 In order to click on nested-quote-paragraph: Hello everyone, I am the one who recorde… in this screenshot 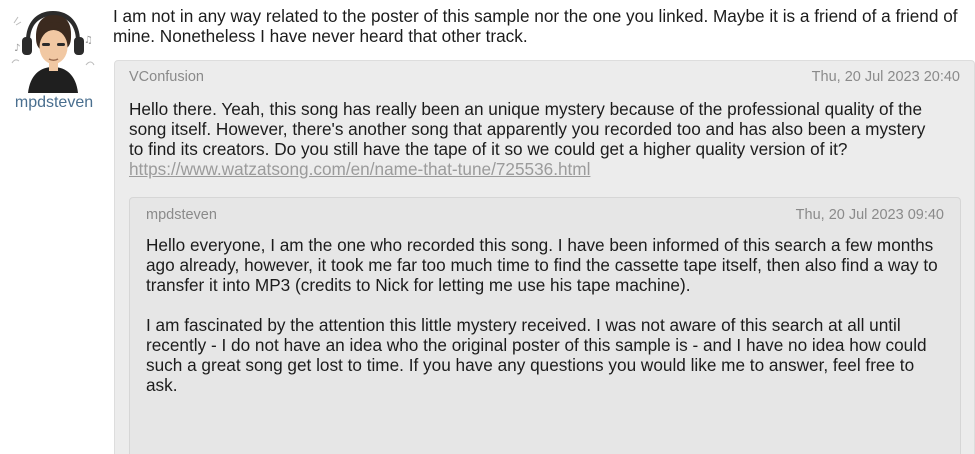, I will do `click(542, 265)`.